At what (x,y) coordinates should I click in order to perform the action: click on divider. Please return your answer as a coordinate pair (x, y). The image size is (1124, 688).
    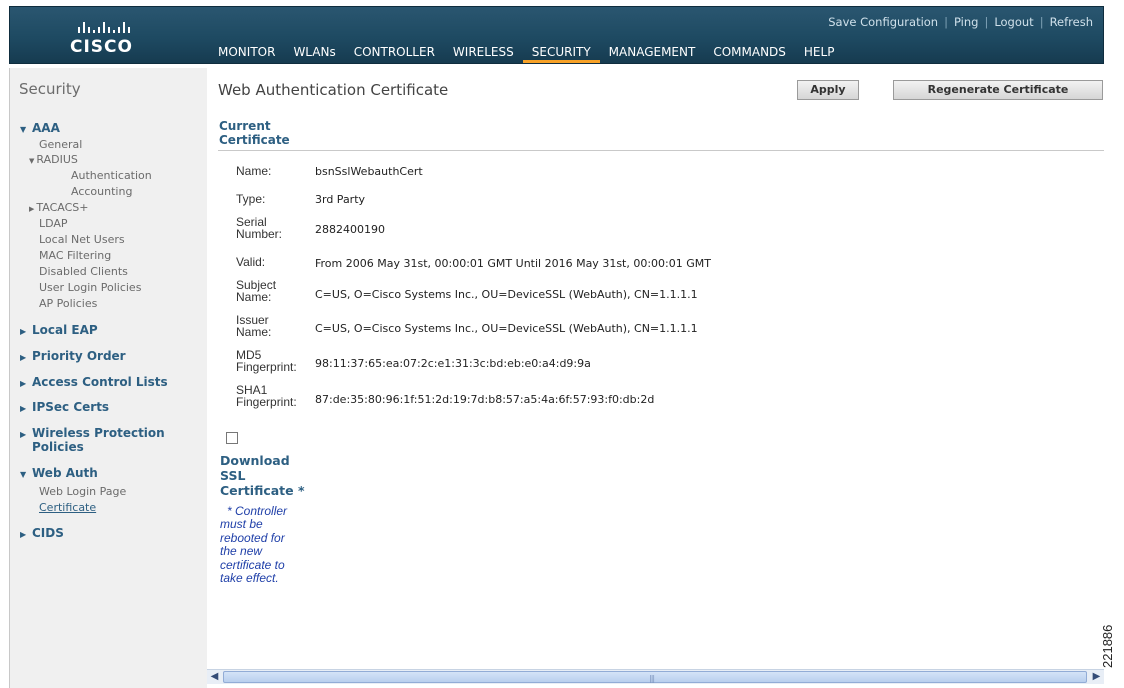
    Looking at the image, I should click on (661, 150).